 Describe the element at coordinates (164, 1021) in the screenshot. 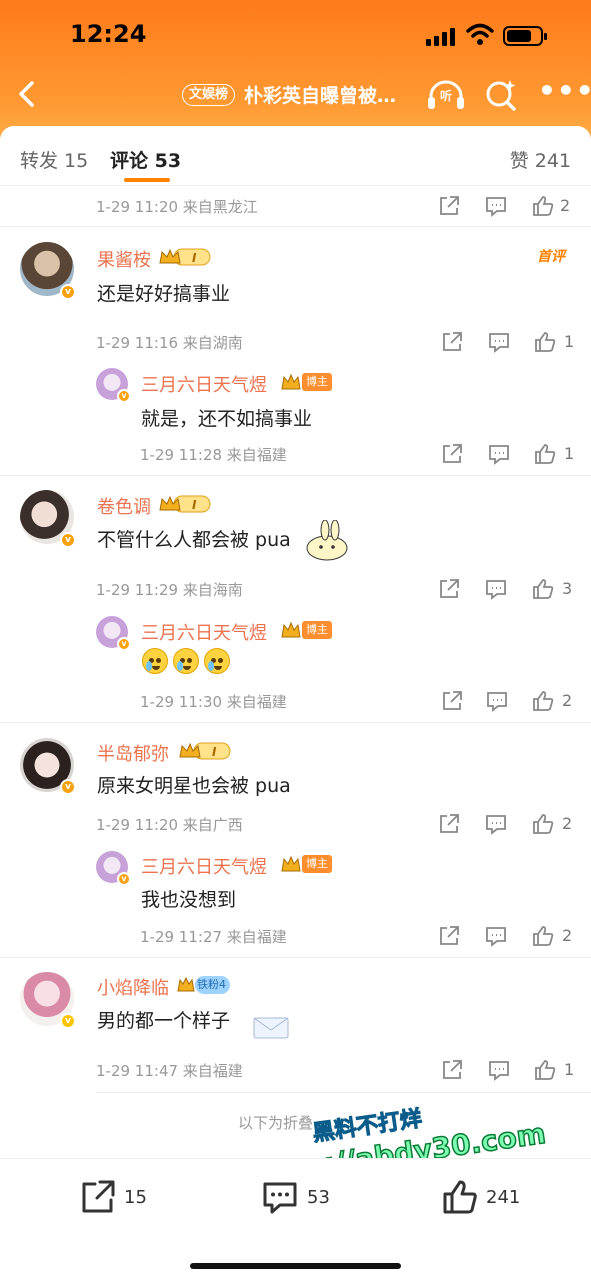

I see `comment-text: 男的都一个样子` at that location.